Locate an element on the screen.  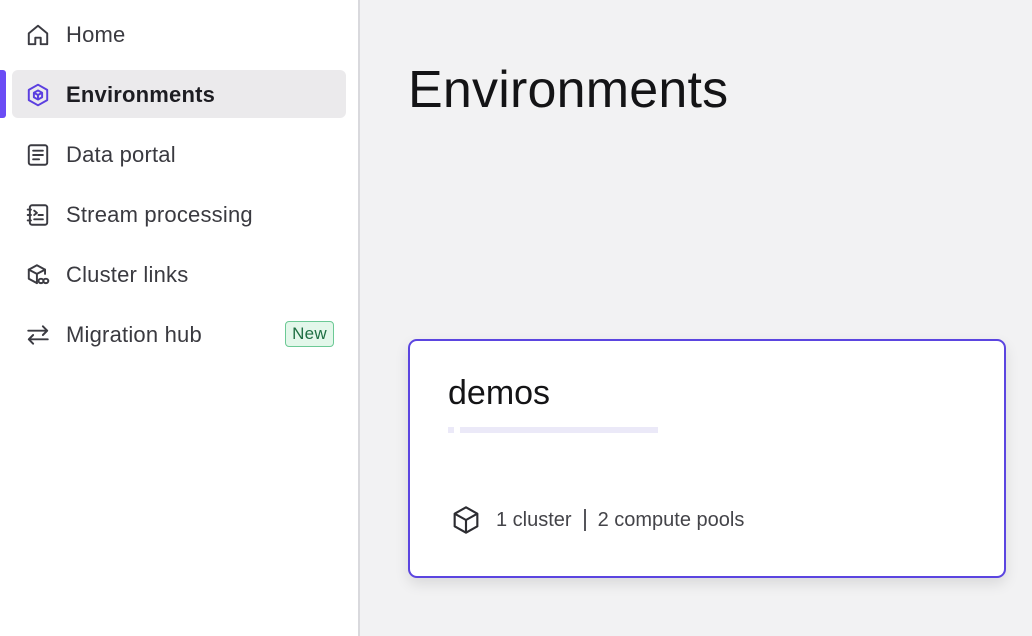
environment-summary: 1 cluster 2 compute pools is located at coordinates (597, 520).